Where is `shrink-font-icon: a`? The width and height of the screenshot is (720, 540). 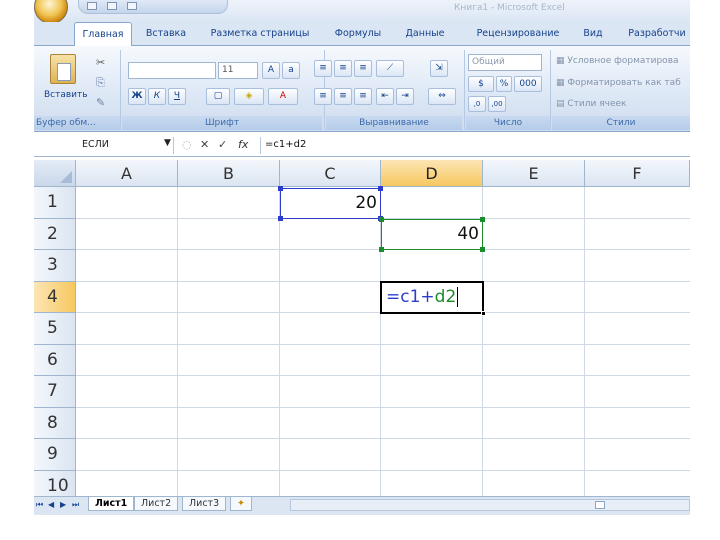 shrink-font-icon: a is located at coordinates (291, 70).